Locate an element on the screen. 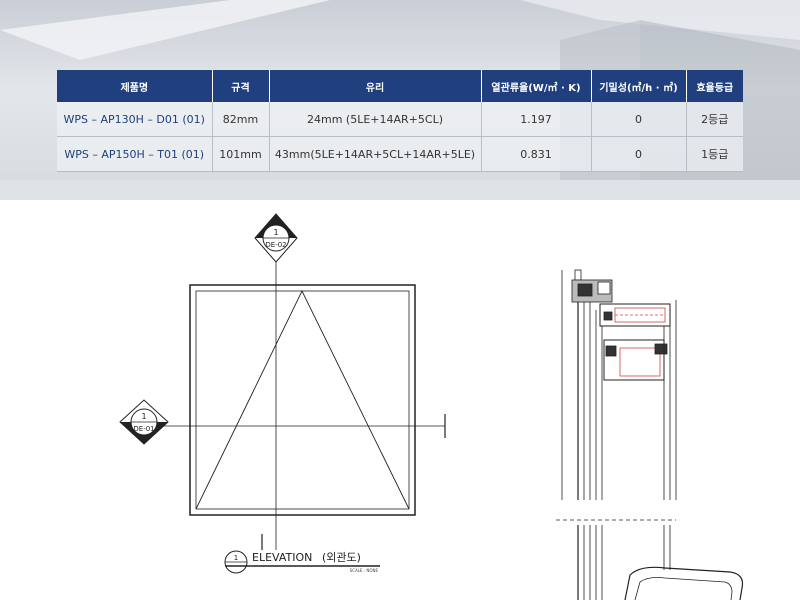 Image resolution: width=800 pixels, height=604 pixels. header-u-value: 열관류율(W/㎡ · K) is located at coordinates (535, 86).